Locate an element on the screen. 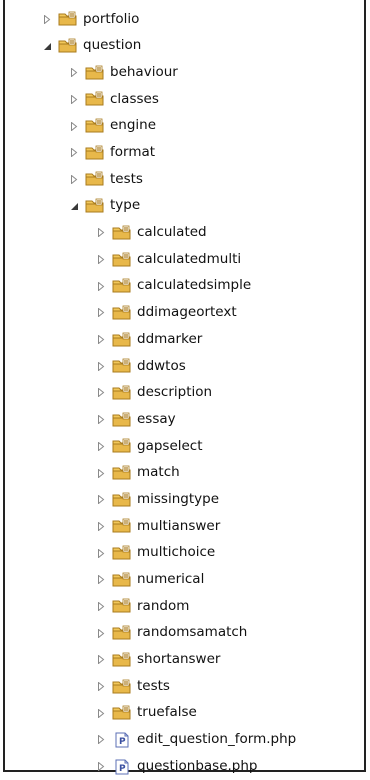  tree-item-file: P edit_question_form.php is located at coordinates (184, 740).